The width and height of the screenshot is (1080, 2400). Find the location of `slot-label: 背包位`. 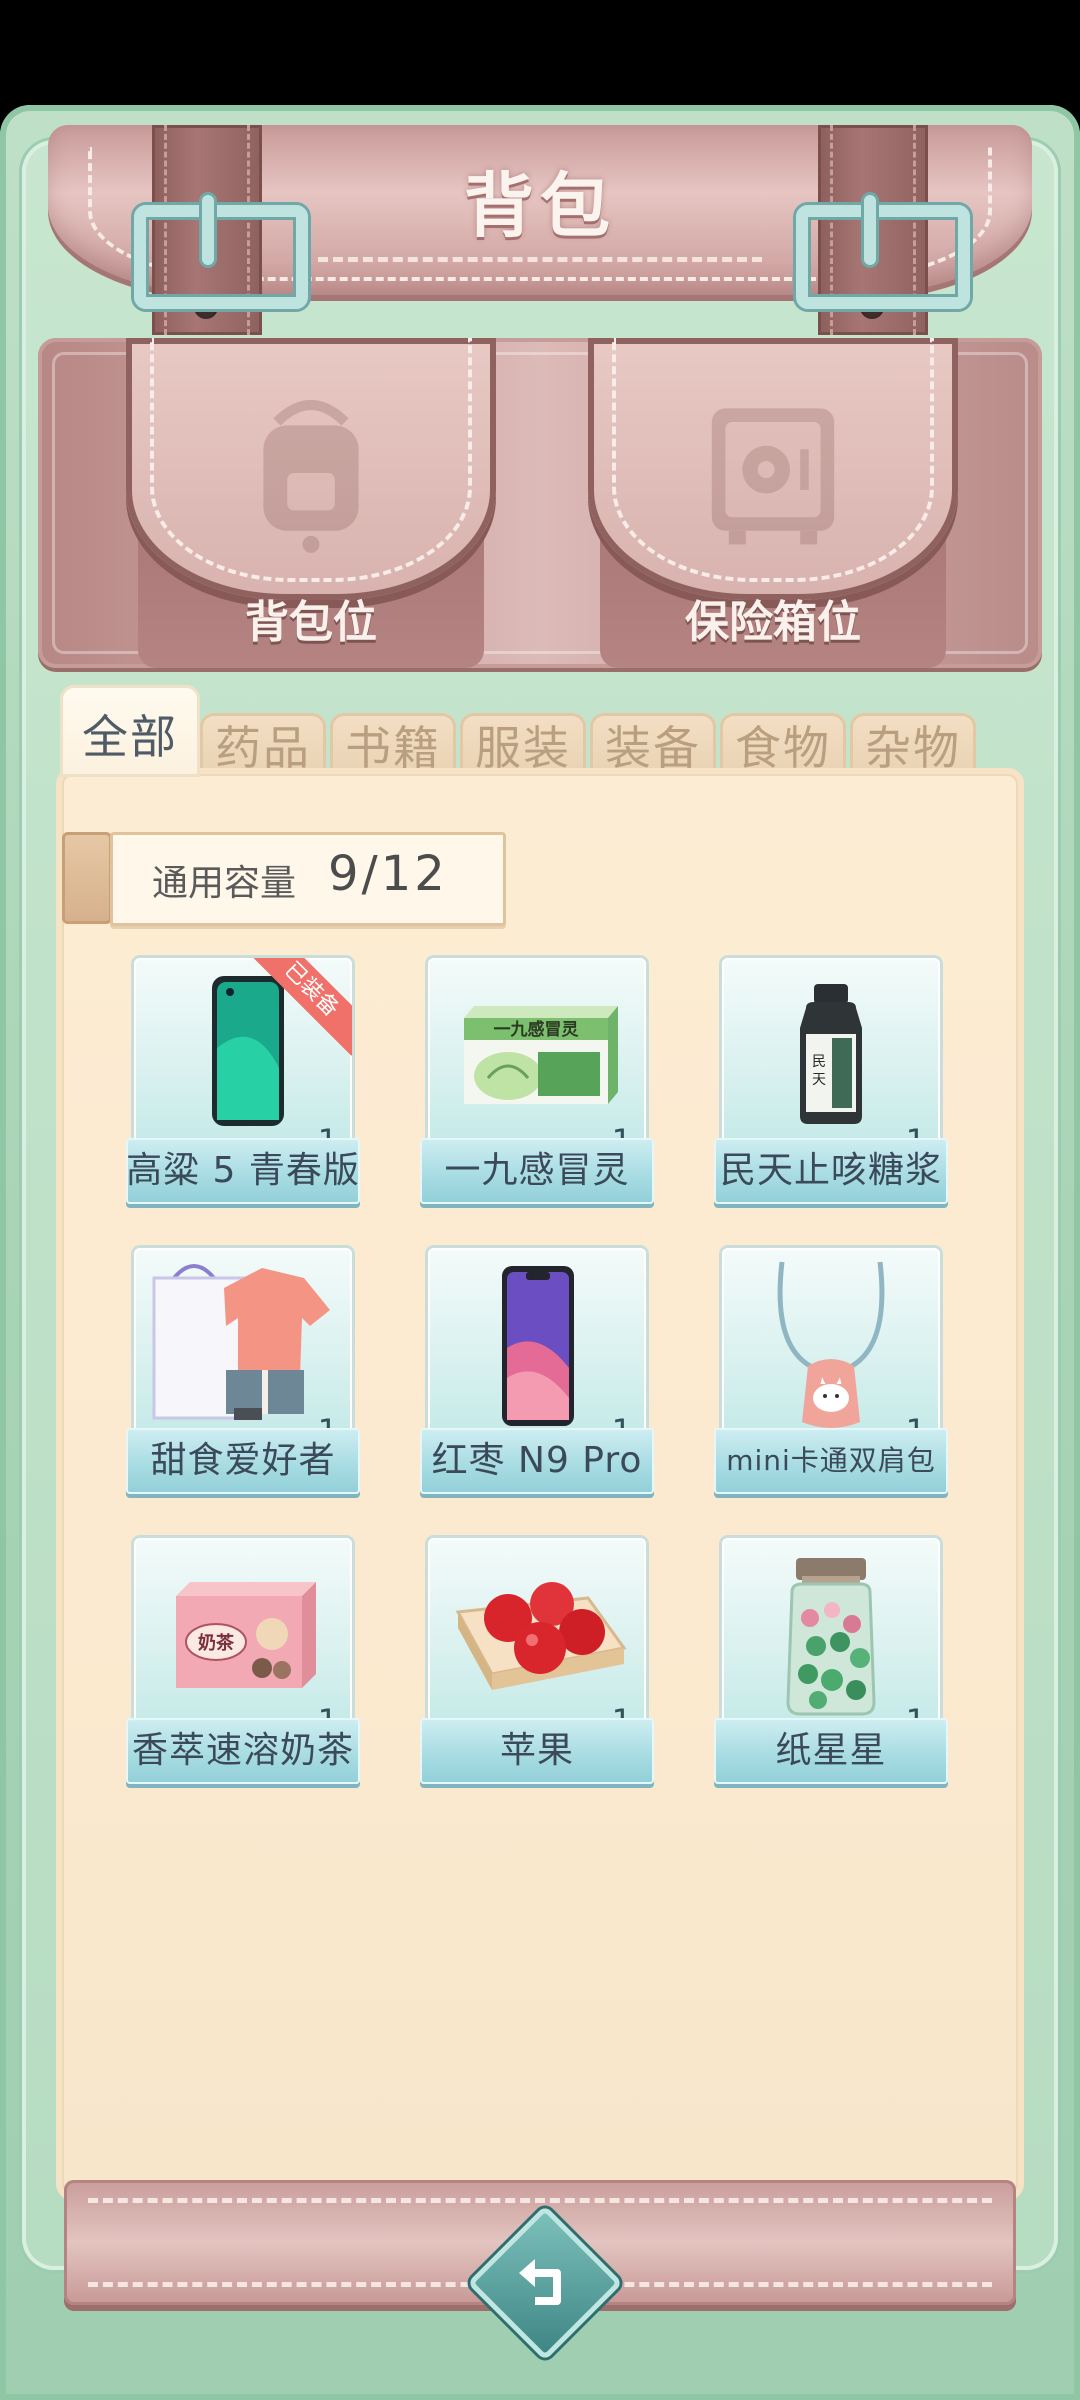

slot-label: 背包位 is located at coordinates (311, 622).